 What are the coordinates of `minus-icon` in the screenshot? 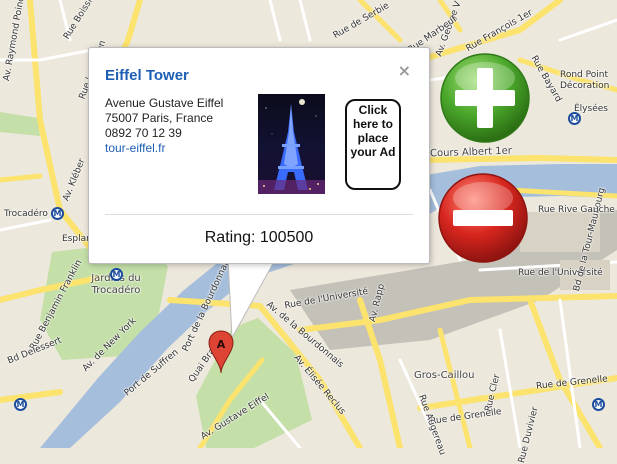 It's located at (483, 218).